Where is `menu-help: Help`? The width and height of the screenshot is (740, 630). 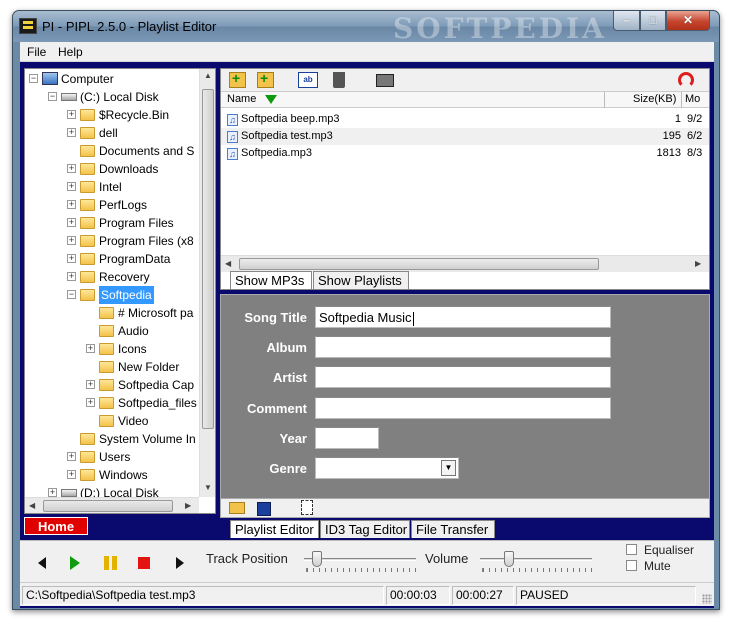
menu-help: Help is located at coordinates (70, 52).